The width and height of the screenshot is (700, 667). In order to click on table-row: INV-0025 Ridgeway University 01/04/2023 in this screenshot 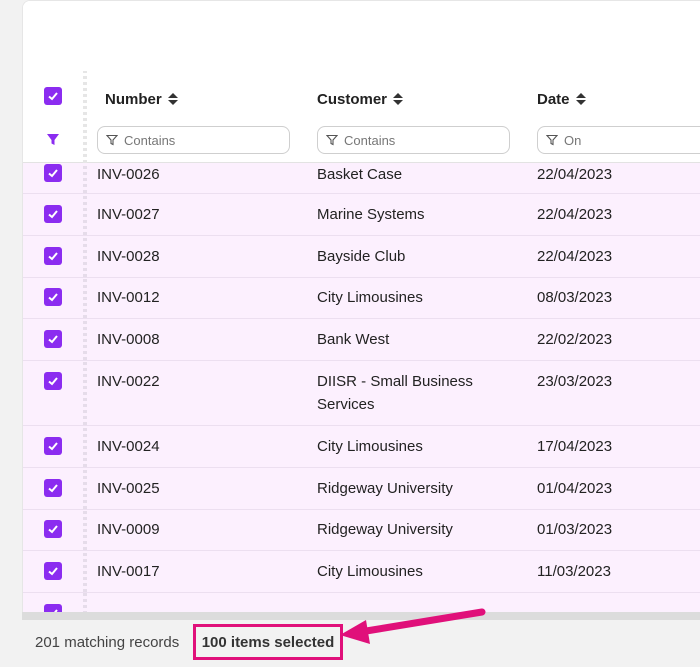, I will do `click(361, 489)`.